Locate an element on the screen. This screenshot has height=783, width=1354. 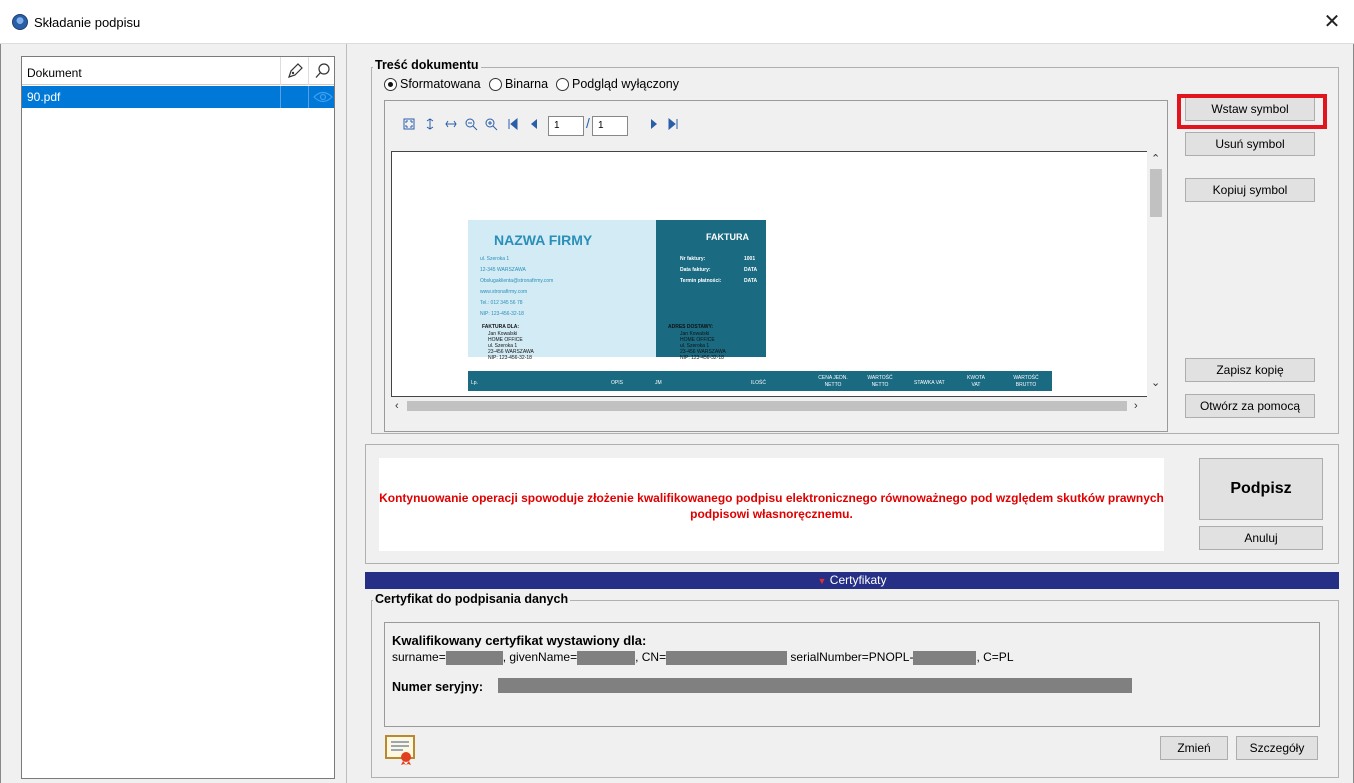
mode-preview-off-label: Podgląd wyłączony is located at coordinates (626, 84).